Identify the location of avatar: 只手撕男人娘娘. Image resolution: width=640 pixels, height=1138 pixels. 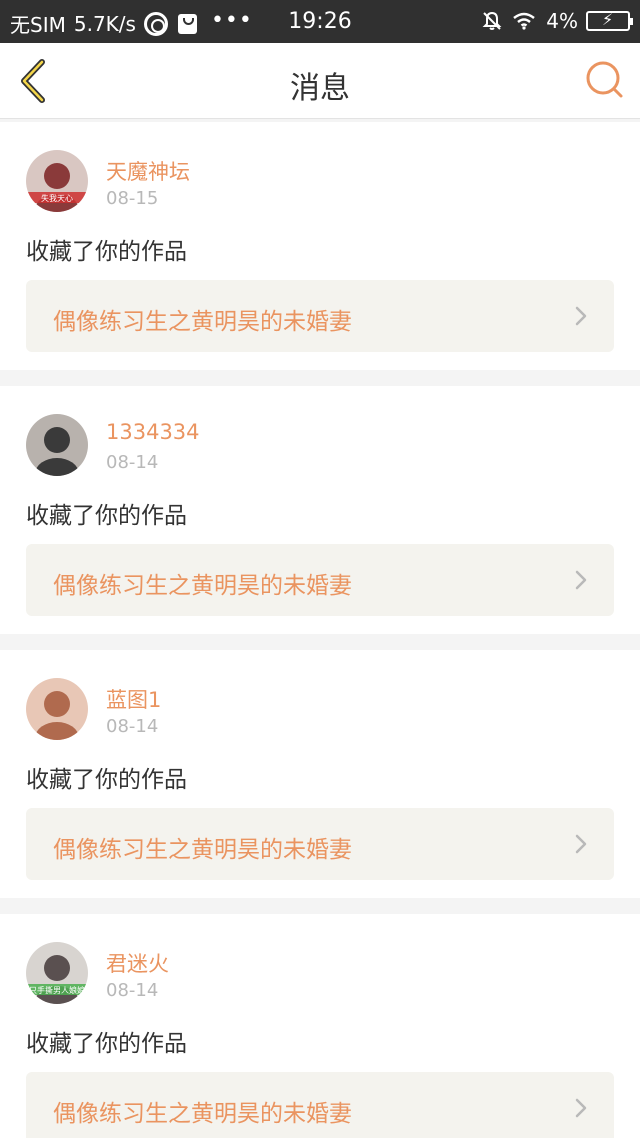
(57, 973).